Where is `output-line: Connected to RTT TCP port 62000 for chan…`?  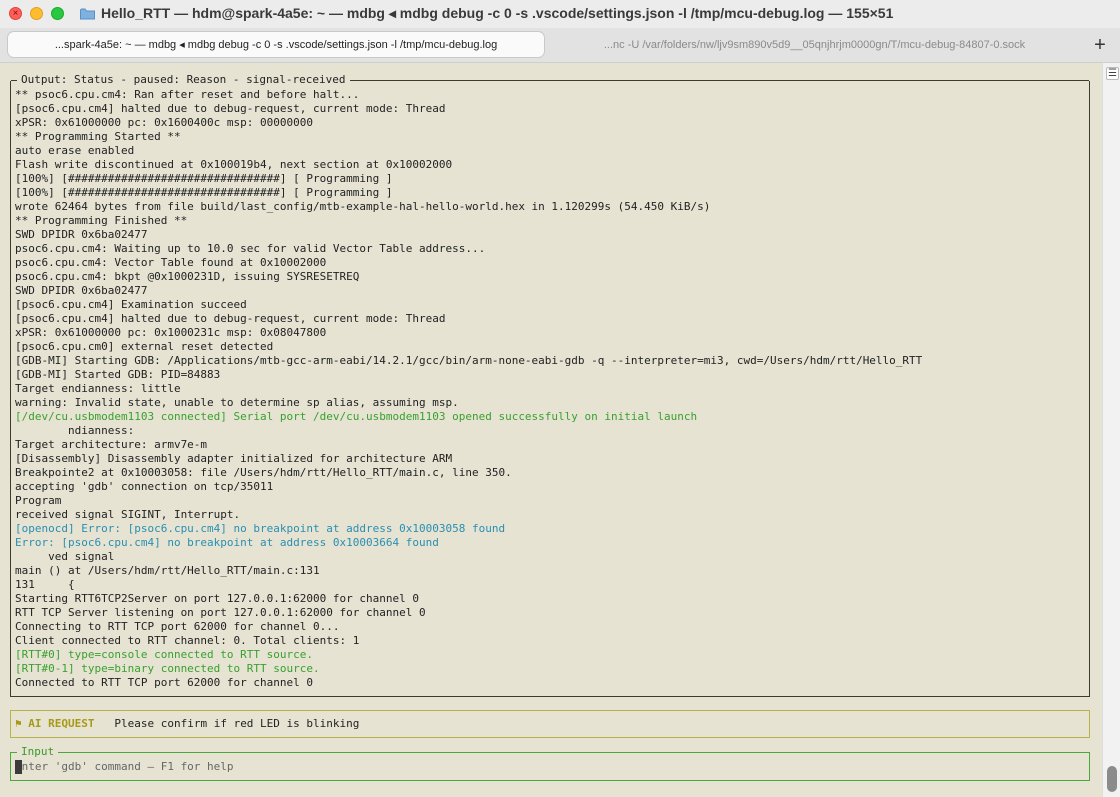 output-line: Connected to RTT TCP port 62000 for chan… is located at coordinates (164, 682).